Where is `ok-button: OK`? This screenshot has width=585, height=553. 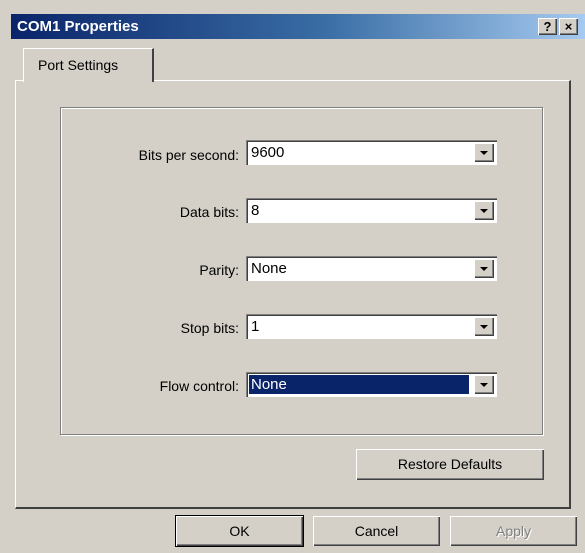 ok-button: OK is located at coordinates (239, 531).